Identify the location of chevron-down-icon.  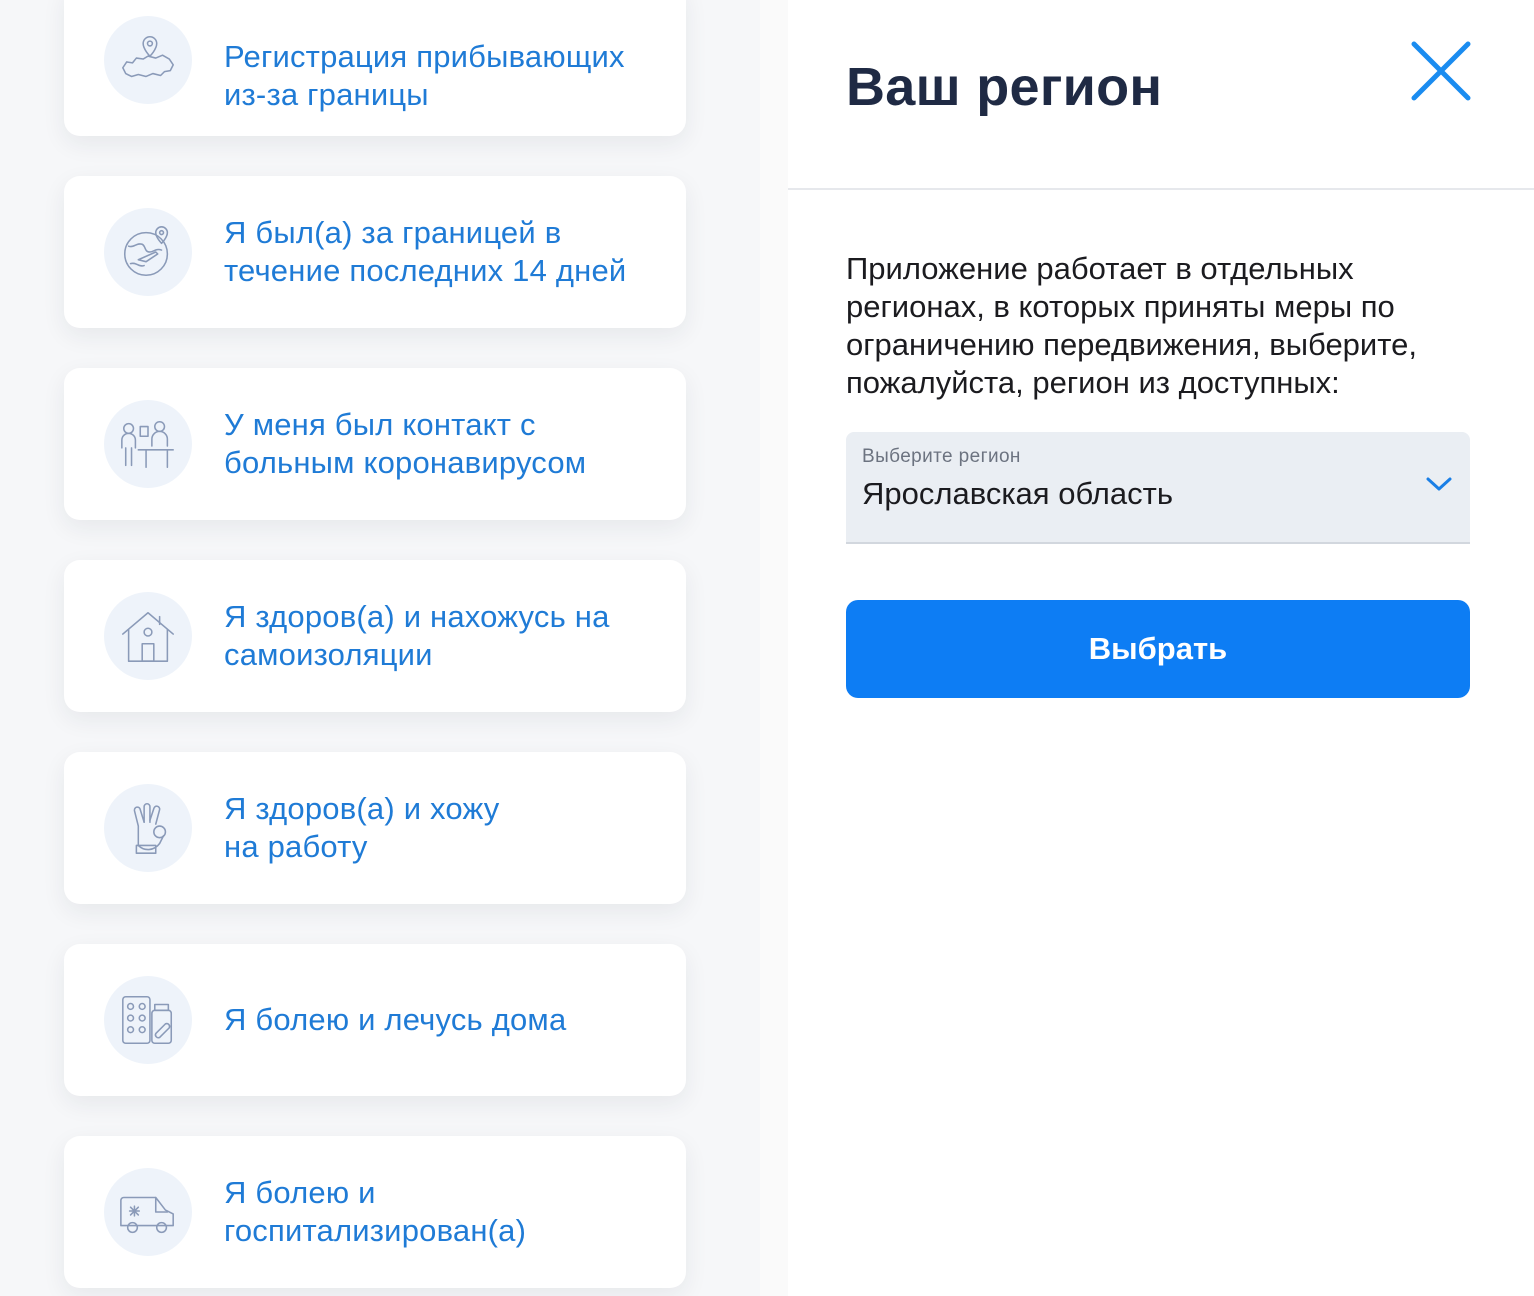
(1439, 484).